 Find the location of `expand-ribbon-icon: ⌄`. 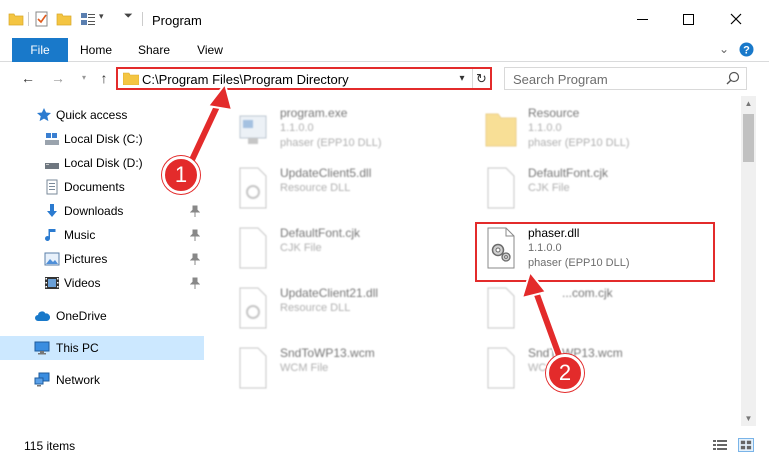

expand-ribbon-icon: ⌄ is located at coordinates (724, 49).